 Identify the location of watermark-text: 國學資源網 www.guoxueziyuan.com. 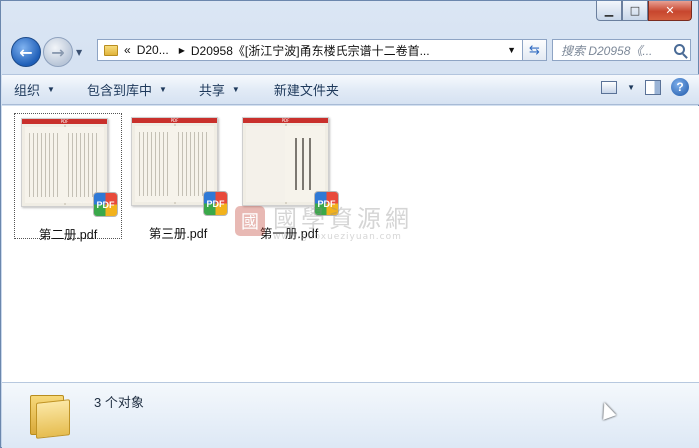
(343, 224).